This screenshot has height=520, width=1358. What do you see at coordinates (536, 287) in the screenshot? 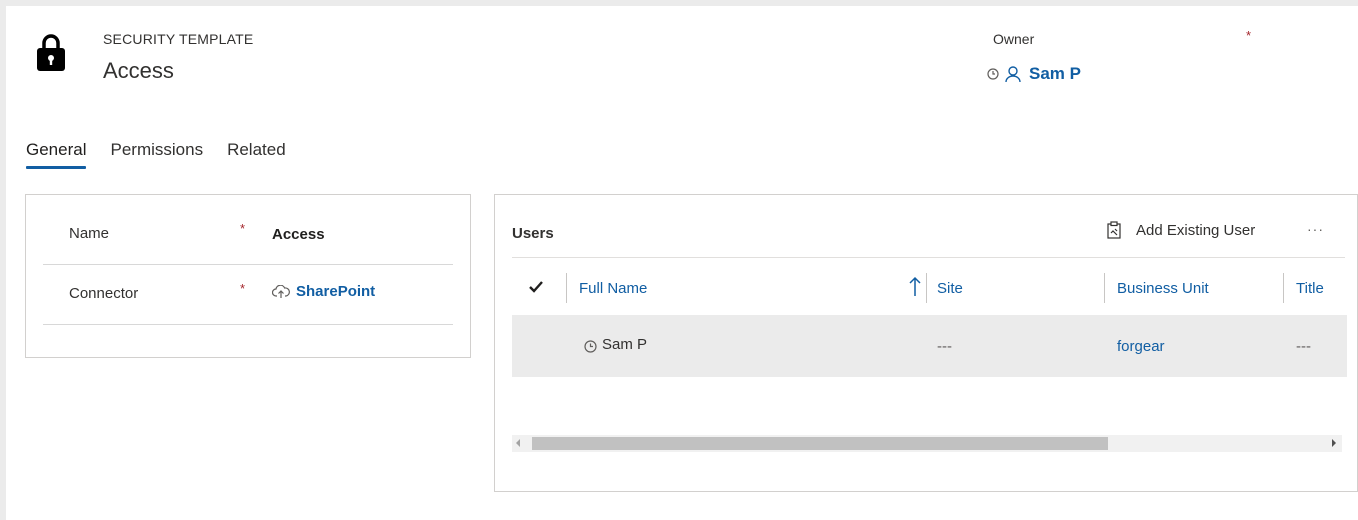
I see `select-all-checkmark-icon` at bounding box center [536, 287].